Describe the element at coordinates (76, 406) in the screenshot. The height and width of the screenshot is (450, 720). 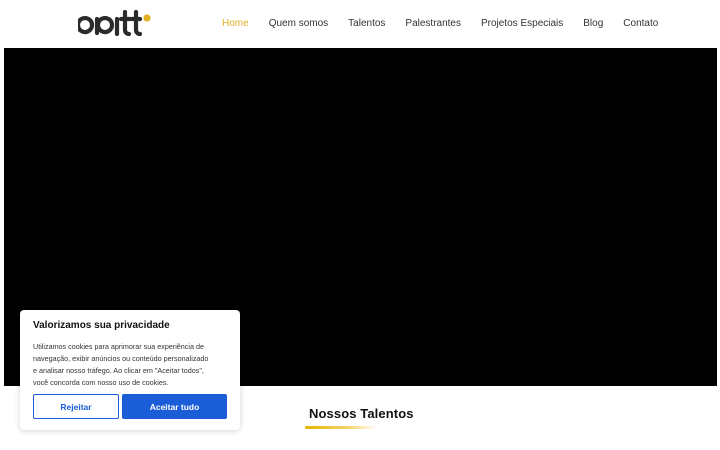
I see `reject-cookies-button: Rejeitar` at that location.